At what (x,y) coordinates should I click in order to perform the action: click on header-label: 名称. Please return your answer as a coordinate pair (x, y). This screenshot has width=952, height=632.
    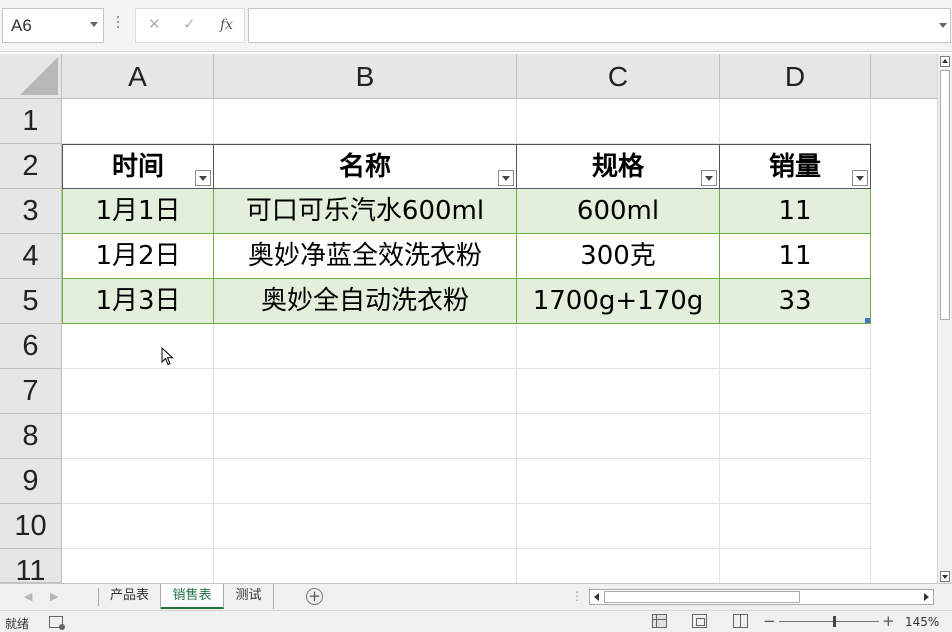
    Looking at the image, I should click on (364, 167).